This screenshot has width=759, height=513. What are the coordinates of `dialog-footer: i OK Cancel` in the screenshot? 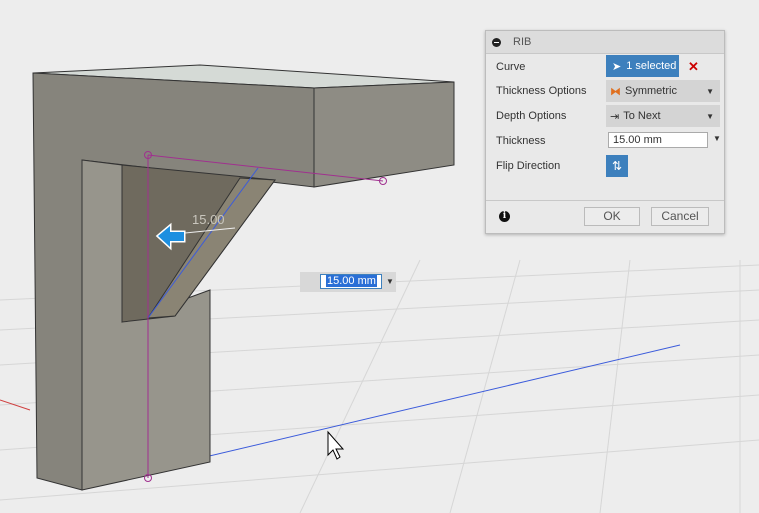 It's located at (605, 216).